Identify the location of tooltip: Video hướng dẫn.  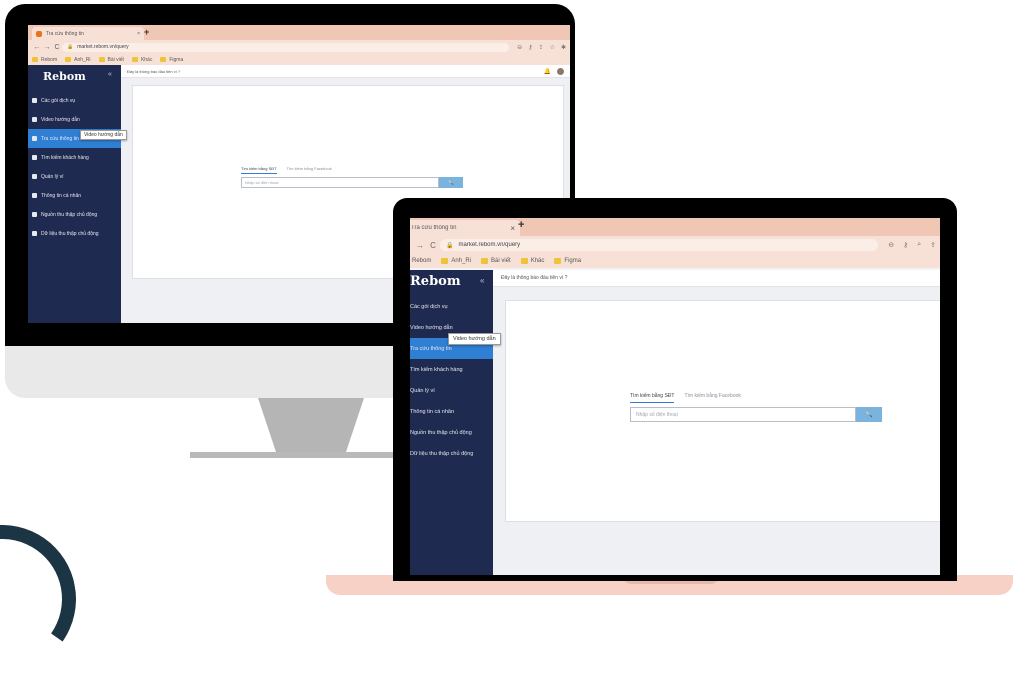
(474, 339).